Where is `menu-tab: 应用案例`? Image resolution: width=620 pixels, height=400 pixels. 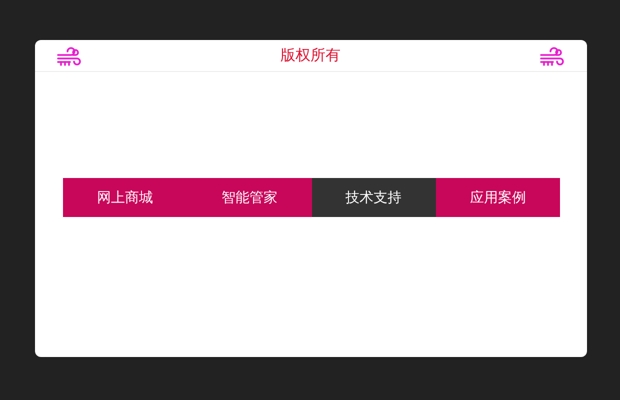 menu-tab: 应用案例 is located at coordinates (498, 197).